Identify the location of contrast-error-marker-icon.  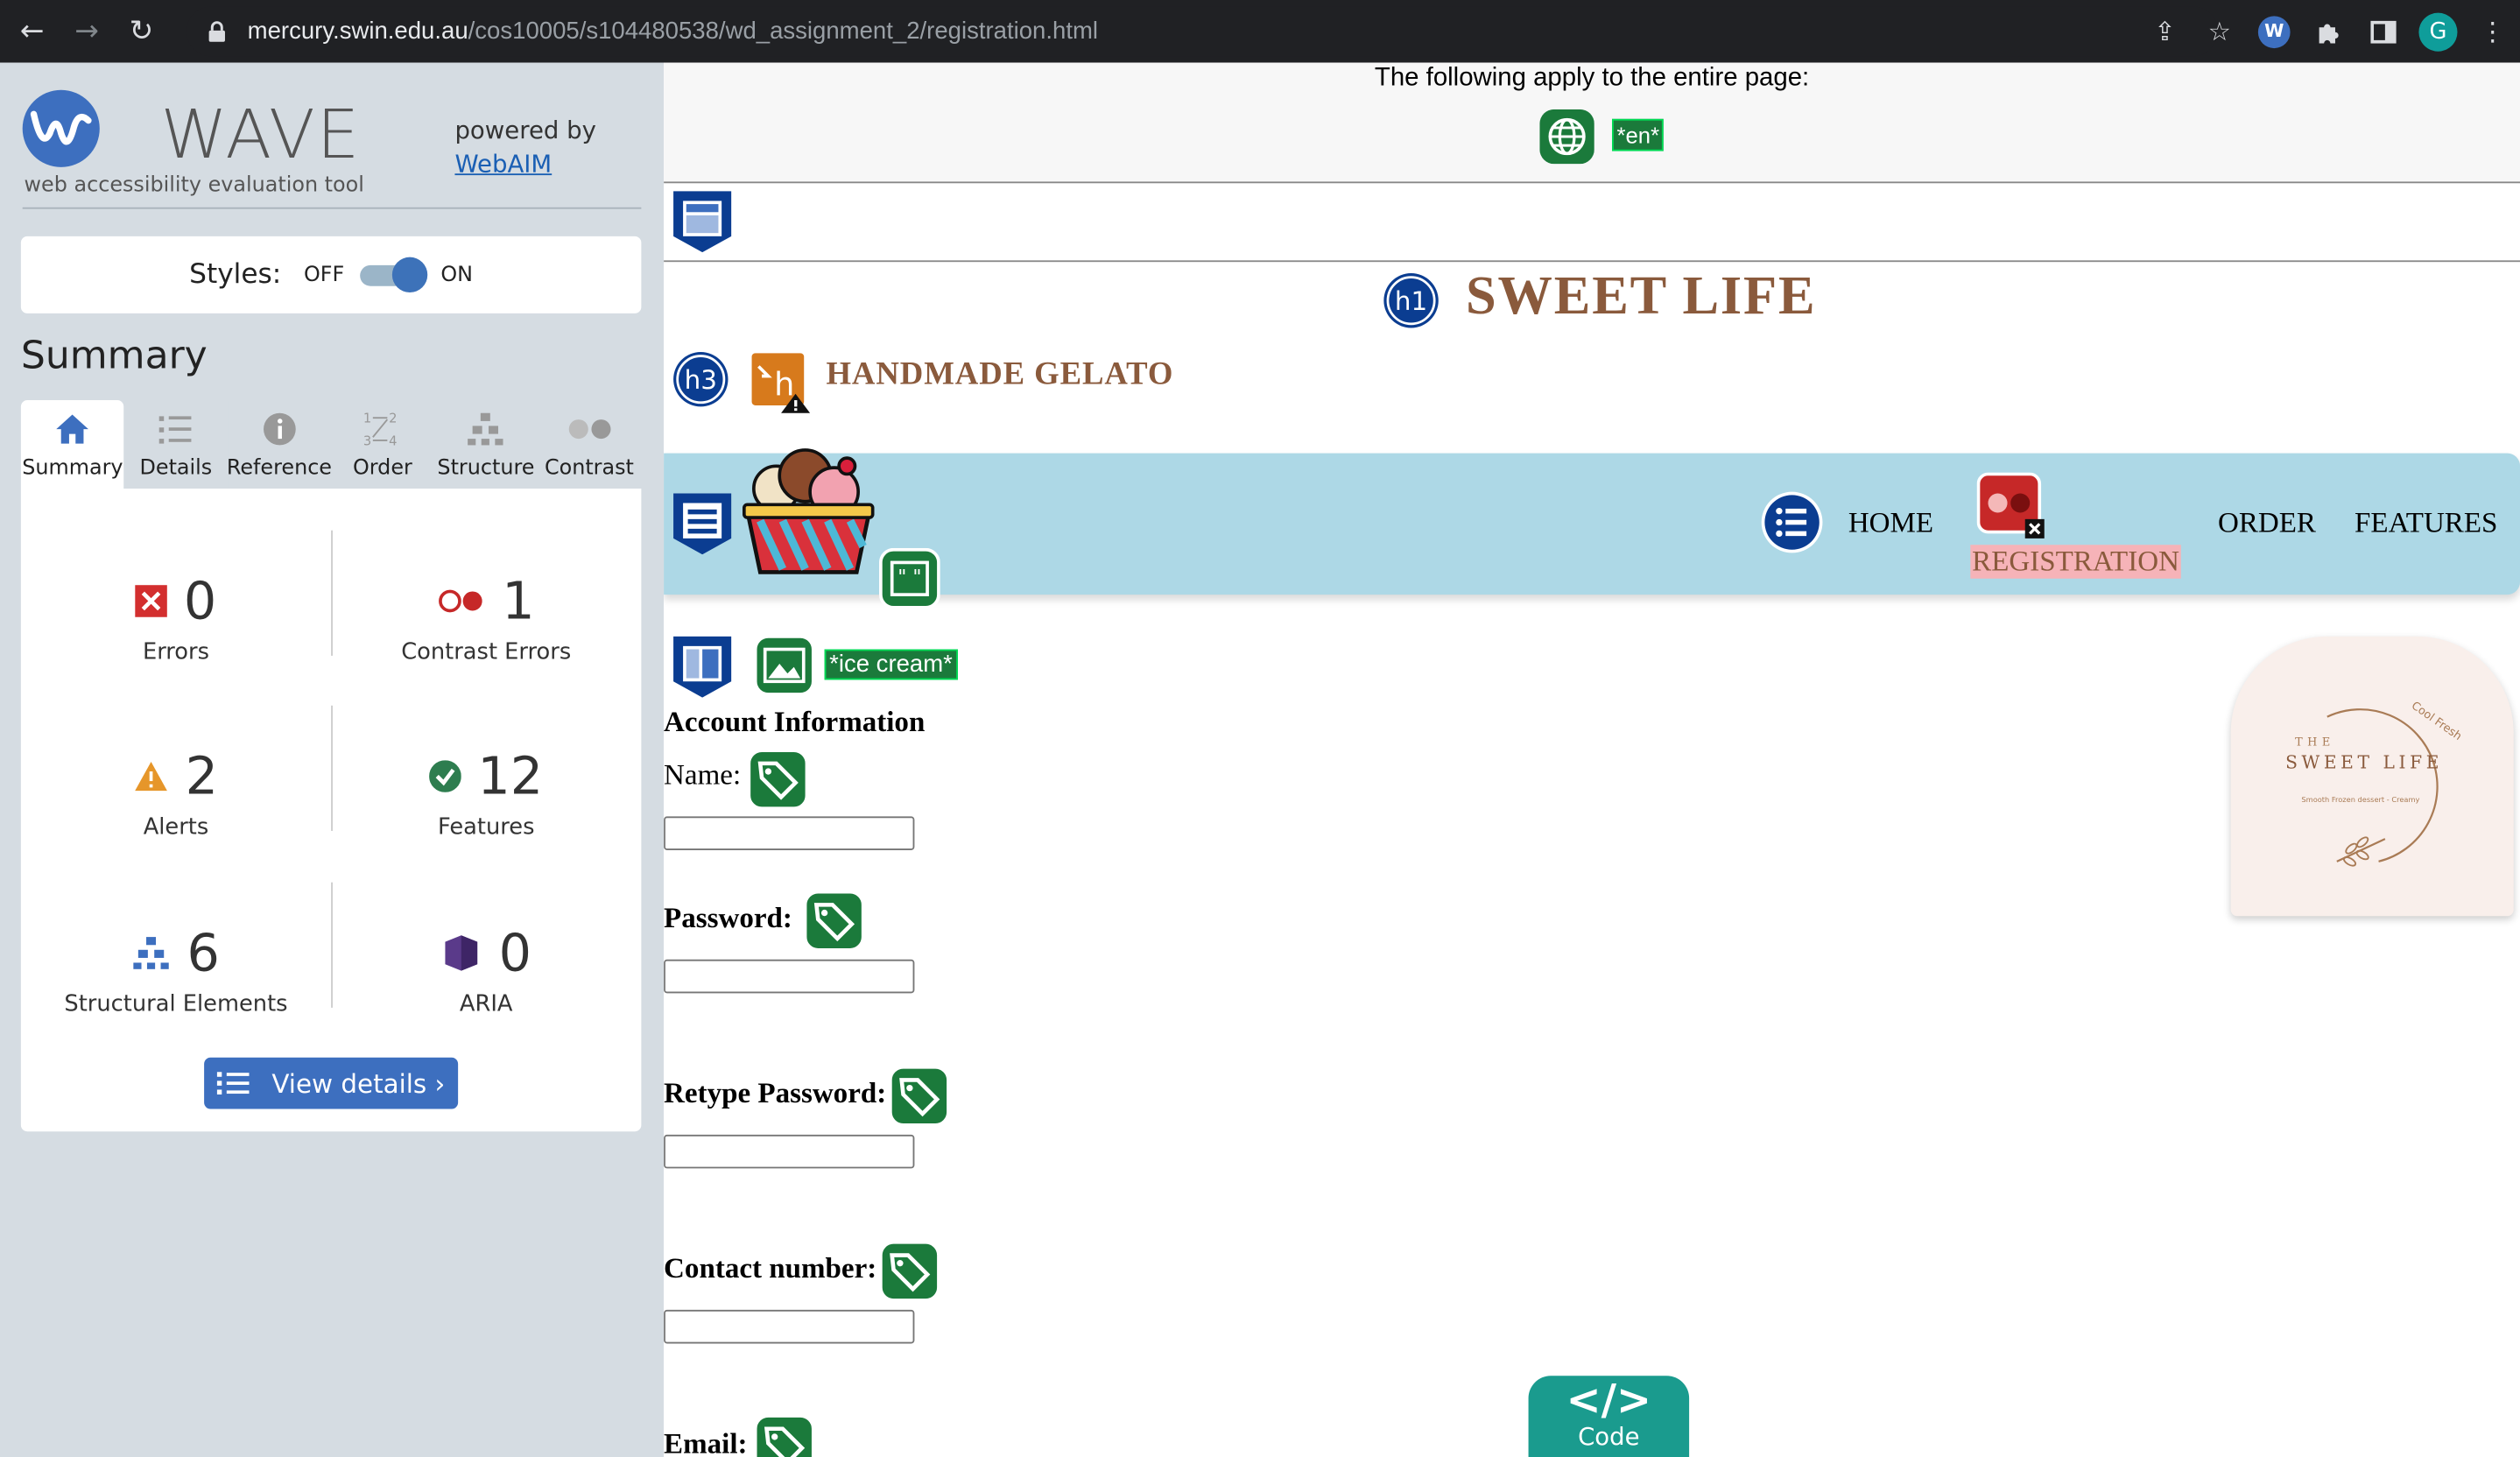
(2012, 506).